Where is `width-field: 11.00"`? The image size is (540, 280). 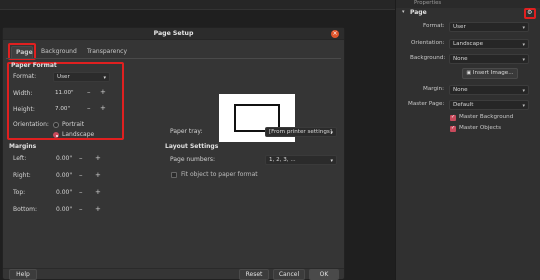 width-field: 11.00" is located at coordinates (67, 94).